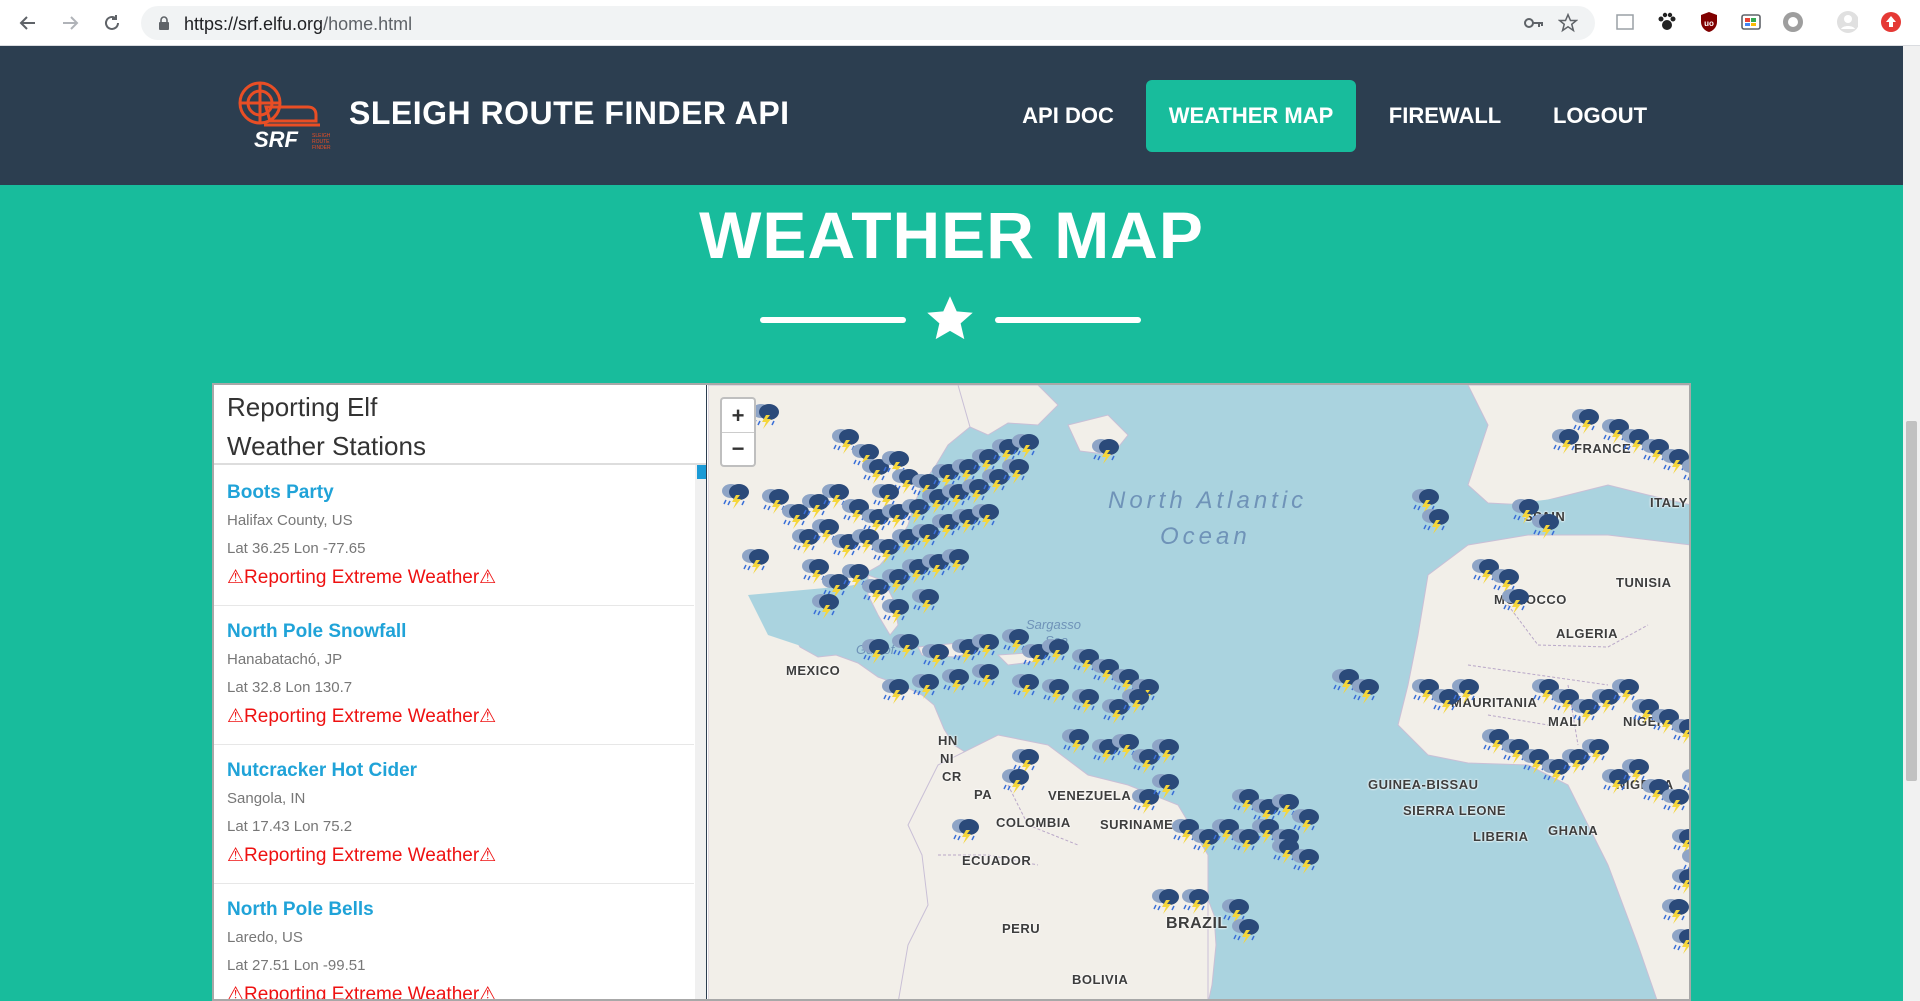 The height and width of the screenshot is (1001, 1920). What do you see at coordinates (1751, 22) in the screenshot?
I see `cast-icon` at bounding box center [1751, 22].